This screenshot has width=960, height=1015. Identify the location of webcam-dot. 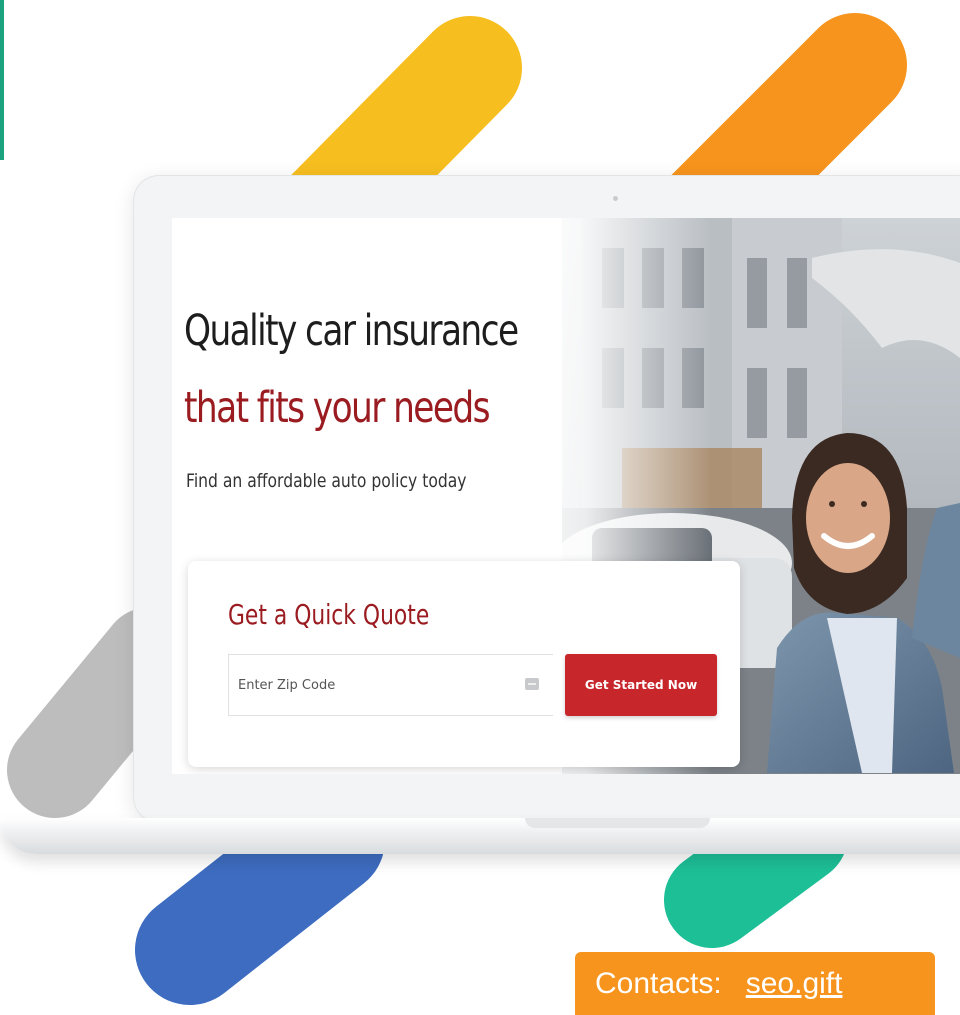
(615, 198).